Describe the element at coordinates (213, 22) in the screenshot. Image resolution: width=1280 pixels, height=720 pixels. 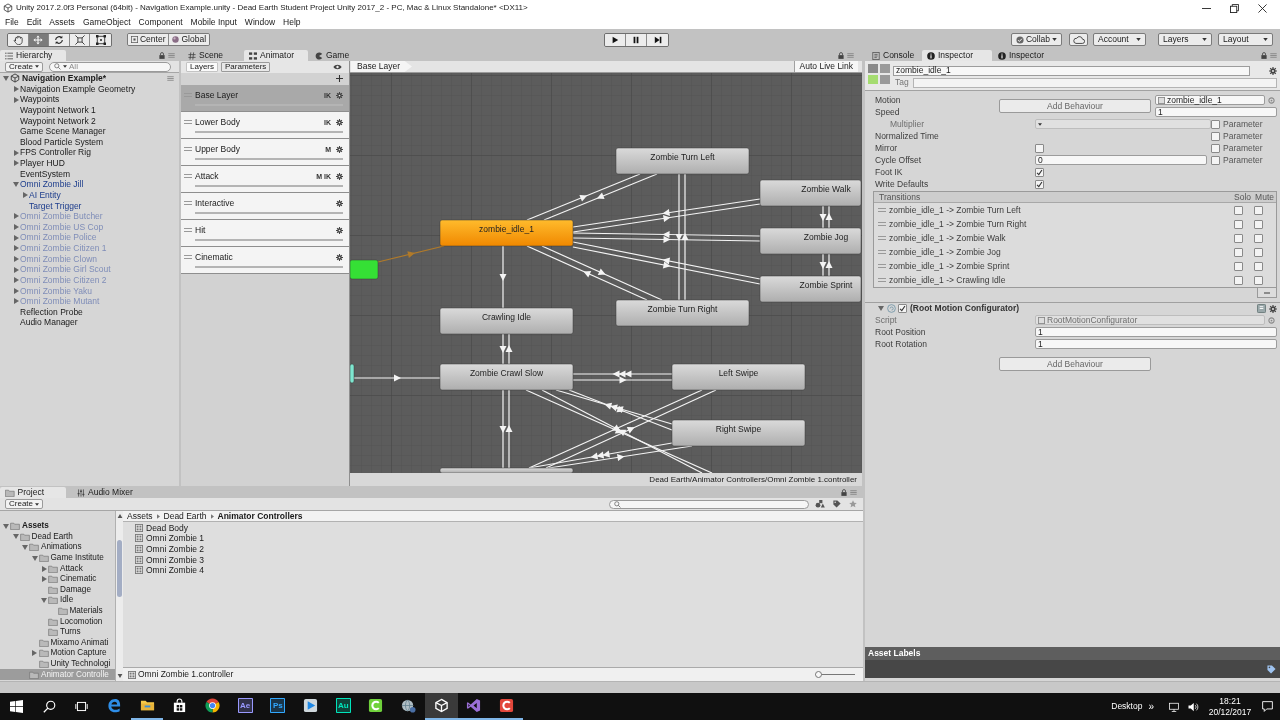
I see `menu-item: Mobile Input` at that location.